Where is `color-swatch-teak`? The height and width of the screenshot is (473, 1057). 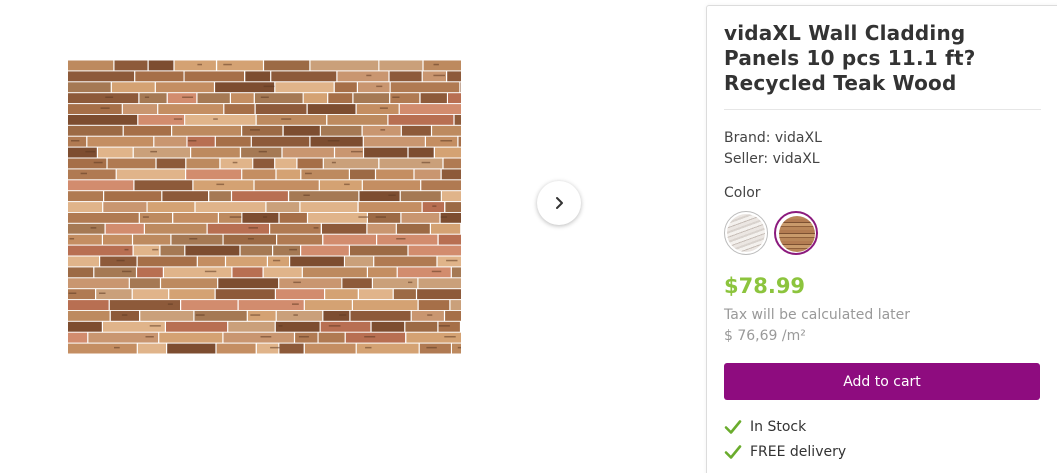
color-swatch-teak is located at coordinates (796, 233).